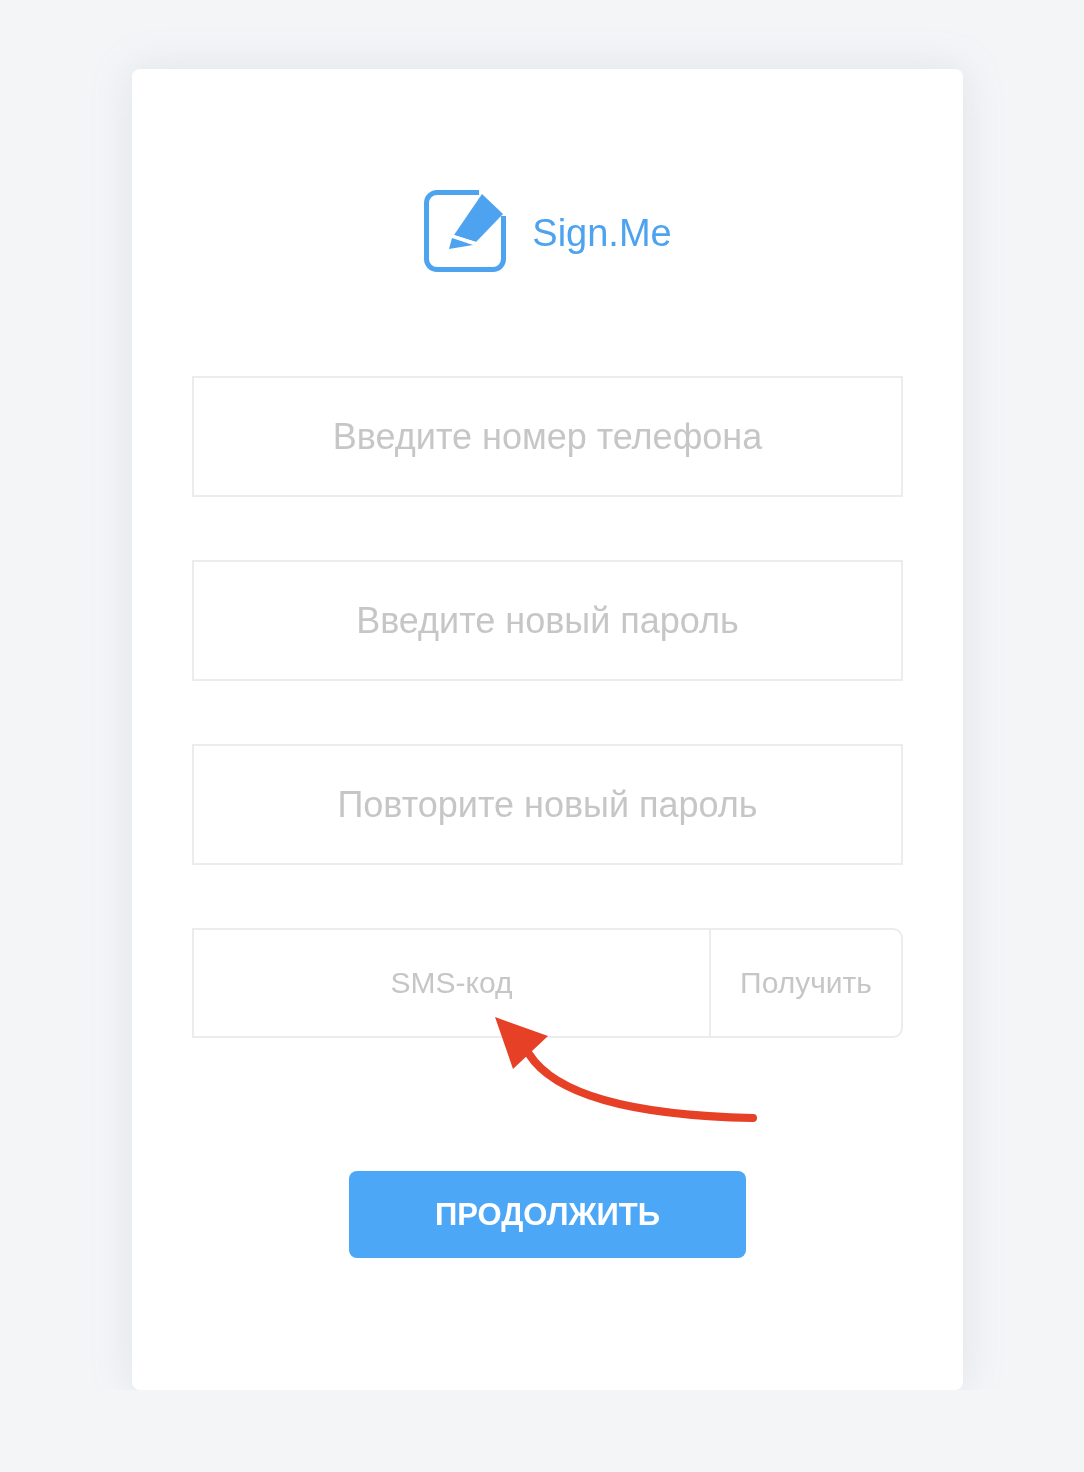  I want to click on pencil-square-icon, so click(465, 231).